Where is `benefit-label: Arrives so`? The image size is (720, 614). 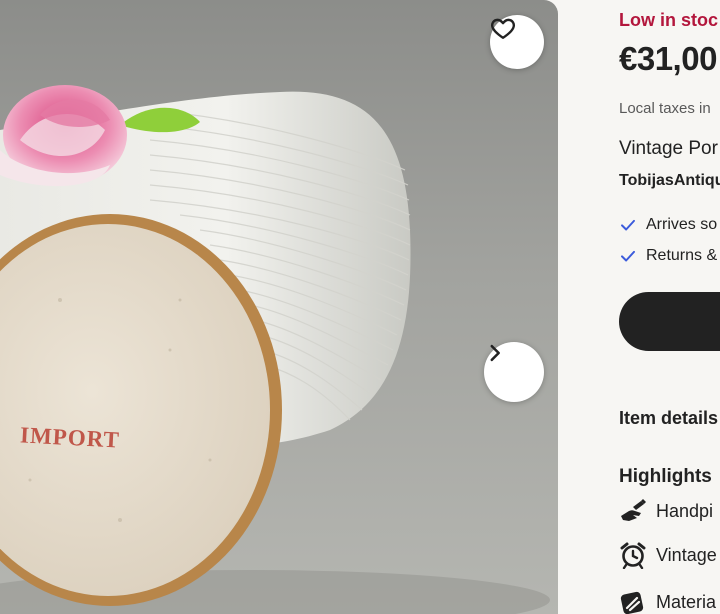 benefit-label: Arrives so is located at coordinates (682, 224).